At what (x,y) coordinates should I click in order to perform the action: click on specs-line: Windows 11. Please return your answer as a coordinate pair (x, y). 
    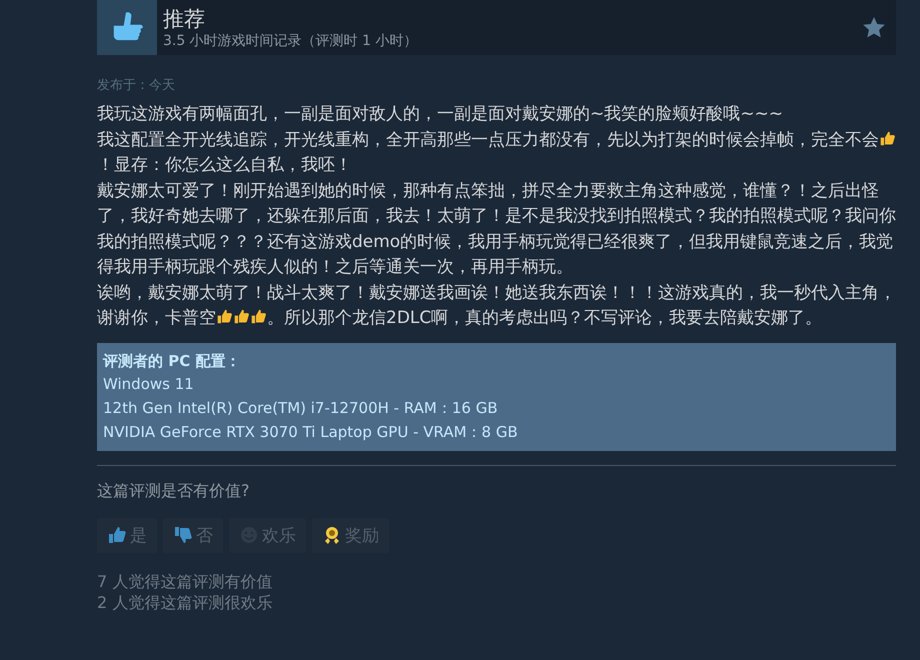
    Looking at the image, I should click on (149, 384).